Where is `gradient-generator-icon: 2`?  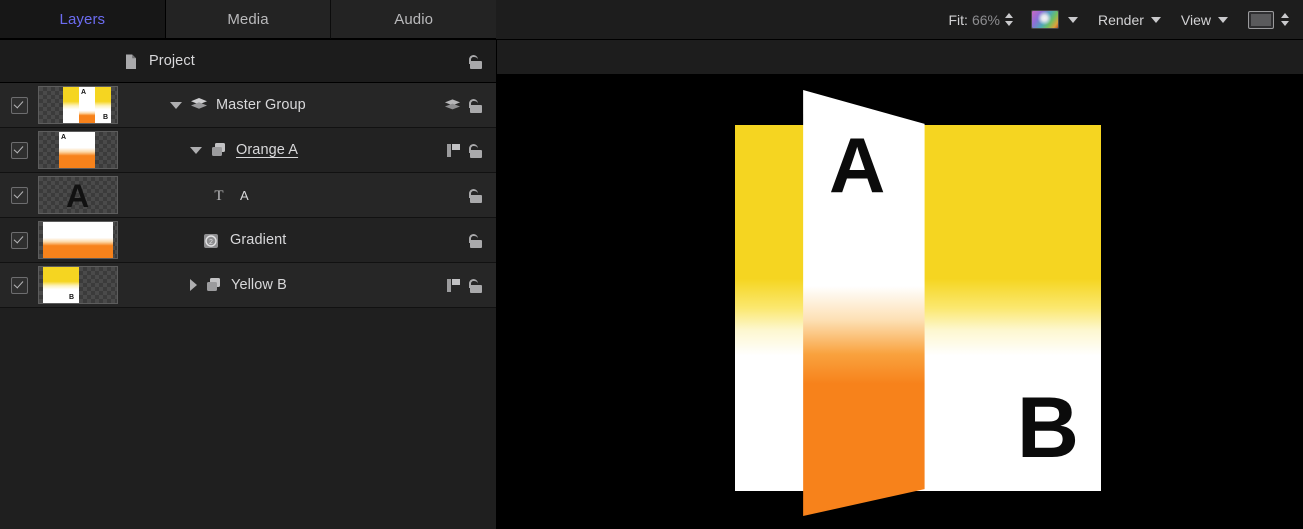 gradient-generator-icon: 2 is located at coordinates (211, 240).